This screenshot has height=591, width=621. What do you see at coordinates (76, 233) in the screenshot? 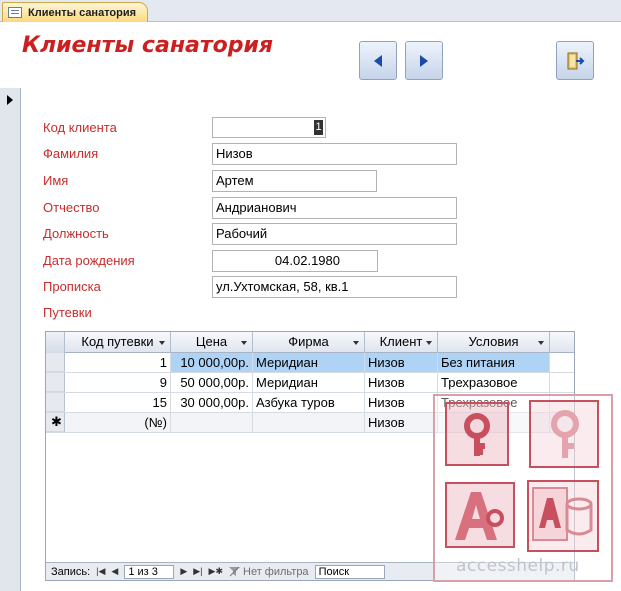
I see `label-position: Должность` at bounding box center [76, 233].